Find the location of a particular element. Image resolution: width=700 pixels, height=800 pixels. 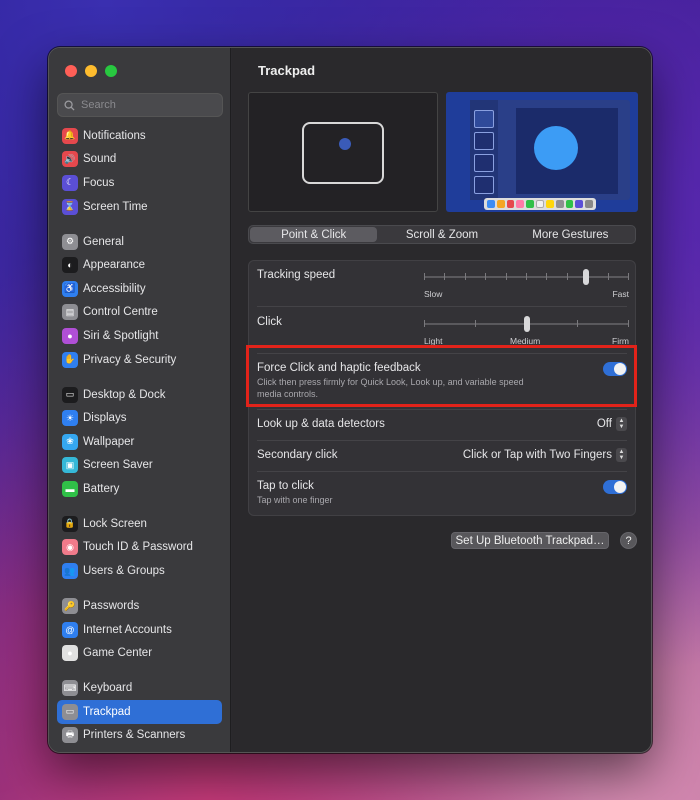

lookup-popup: Off ▲ ▼ is located at coordinates (612, 424).